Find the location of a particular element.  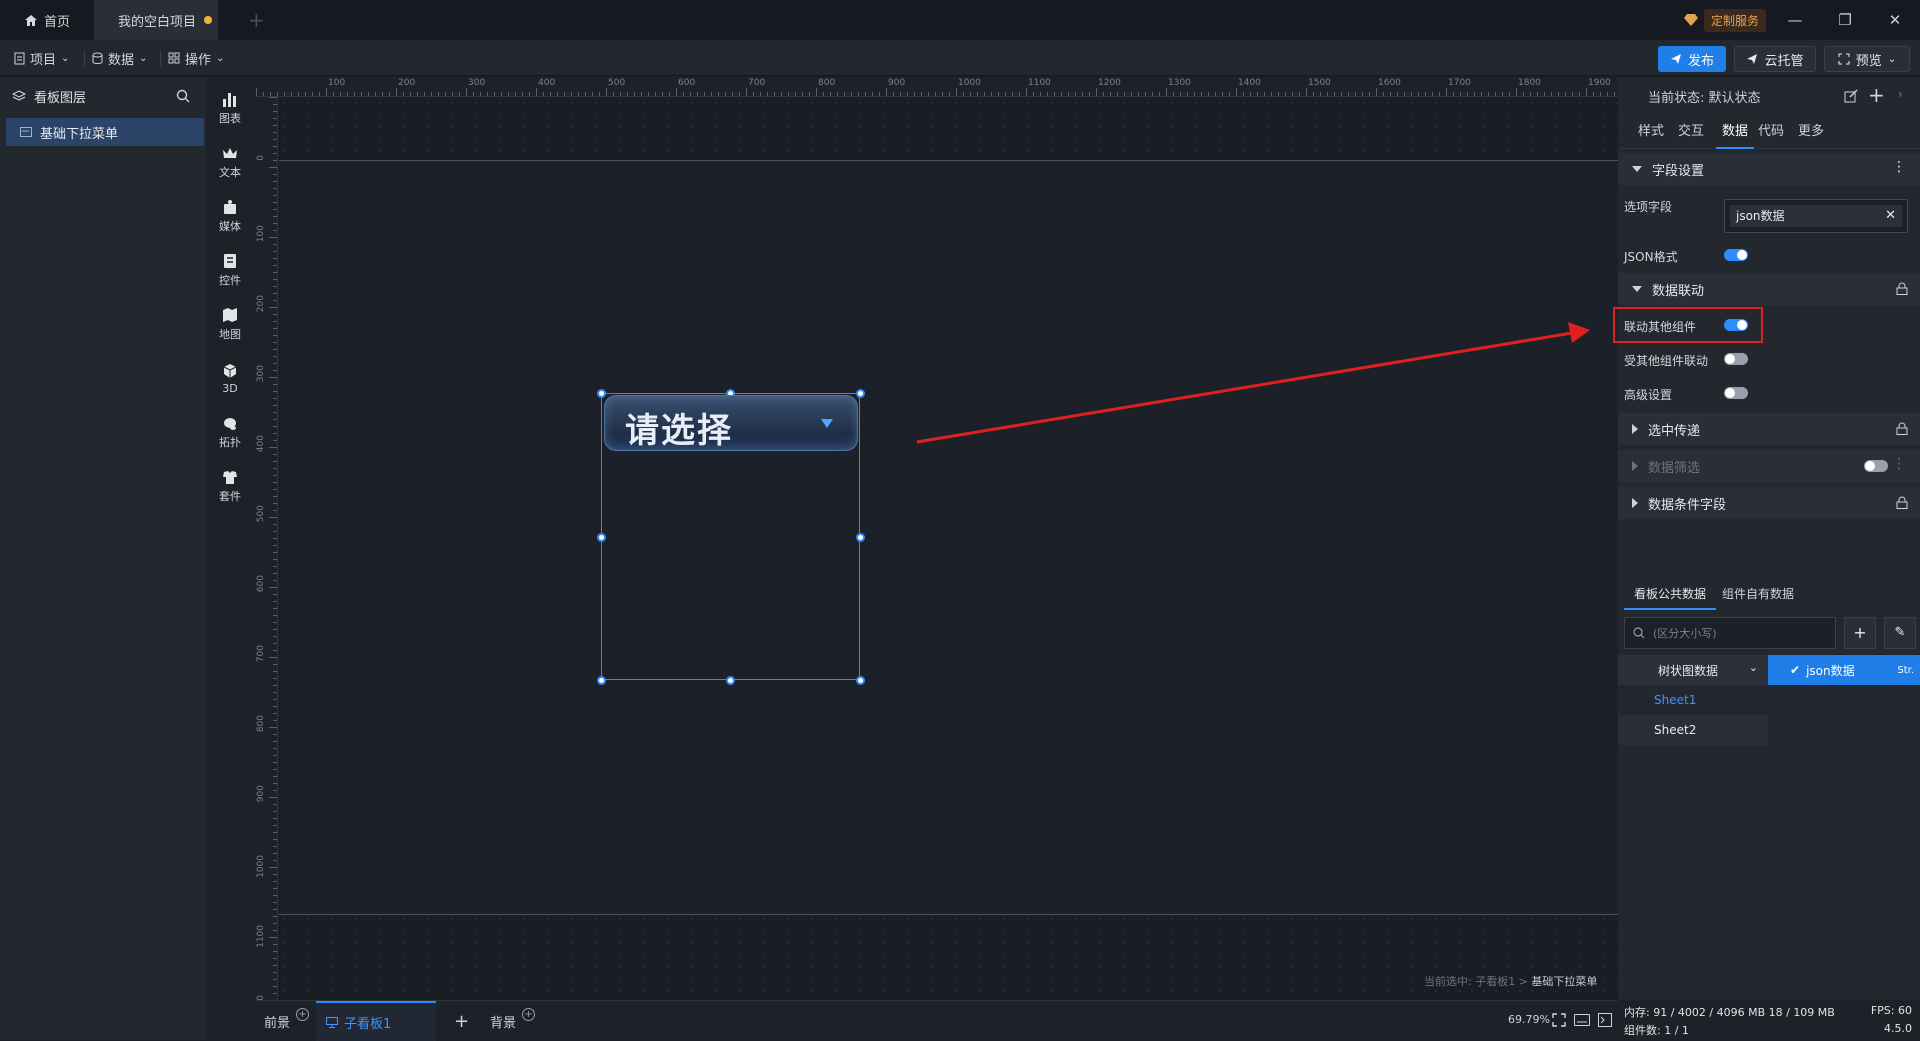

tab-data: 数据 is located at coordinates (1735, 132).